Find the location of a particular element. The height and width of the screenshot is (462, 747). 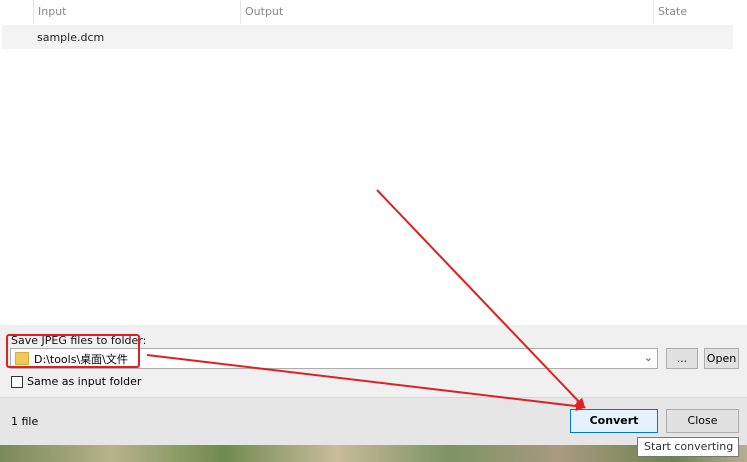

arrow-to-convert is located at coordinates (481, 299).